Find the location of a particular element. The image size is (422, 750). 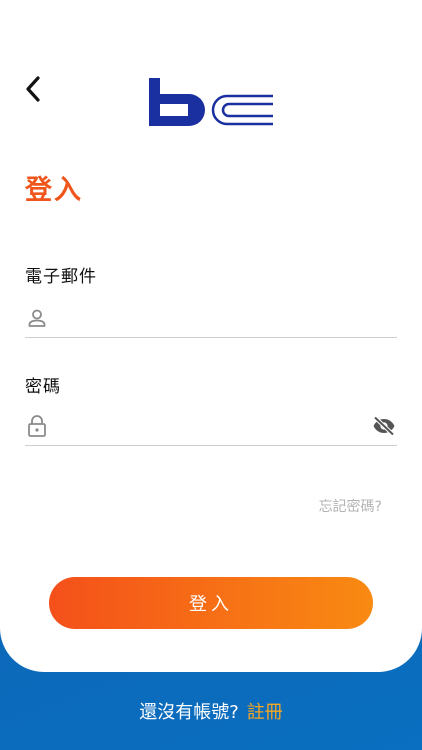

forgot-password-link: 忘記密碼? is located at coordinates (350, 506).